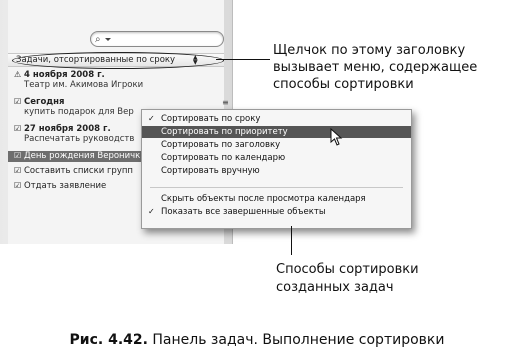 The width and height of the screenshot is (514, 364). Describe the element at coordinates (335, 287) in the screenshot. I see `callout-bottom-line-2: созданных задач` at that location.